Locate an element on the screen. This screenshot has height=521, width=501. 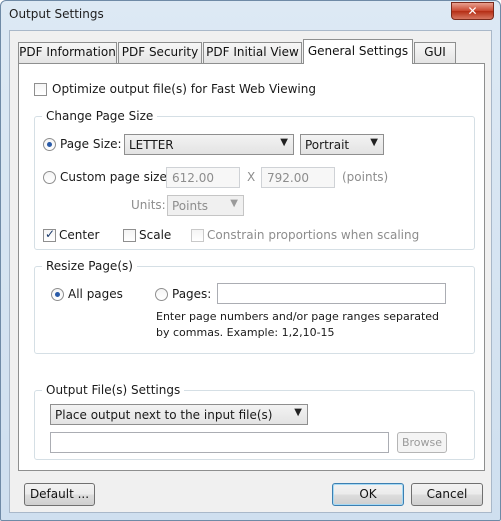
pages-input is located at coordinates (331, 293).